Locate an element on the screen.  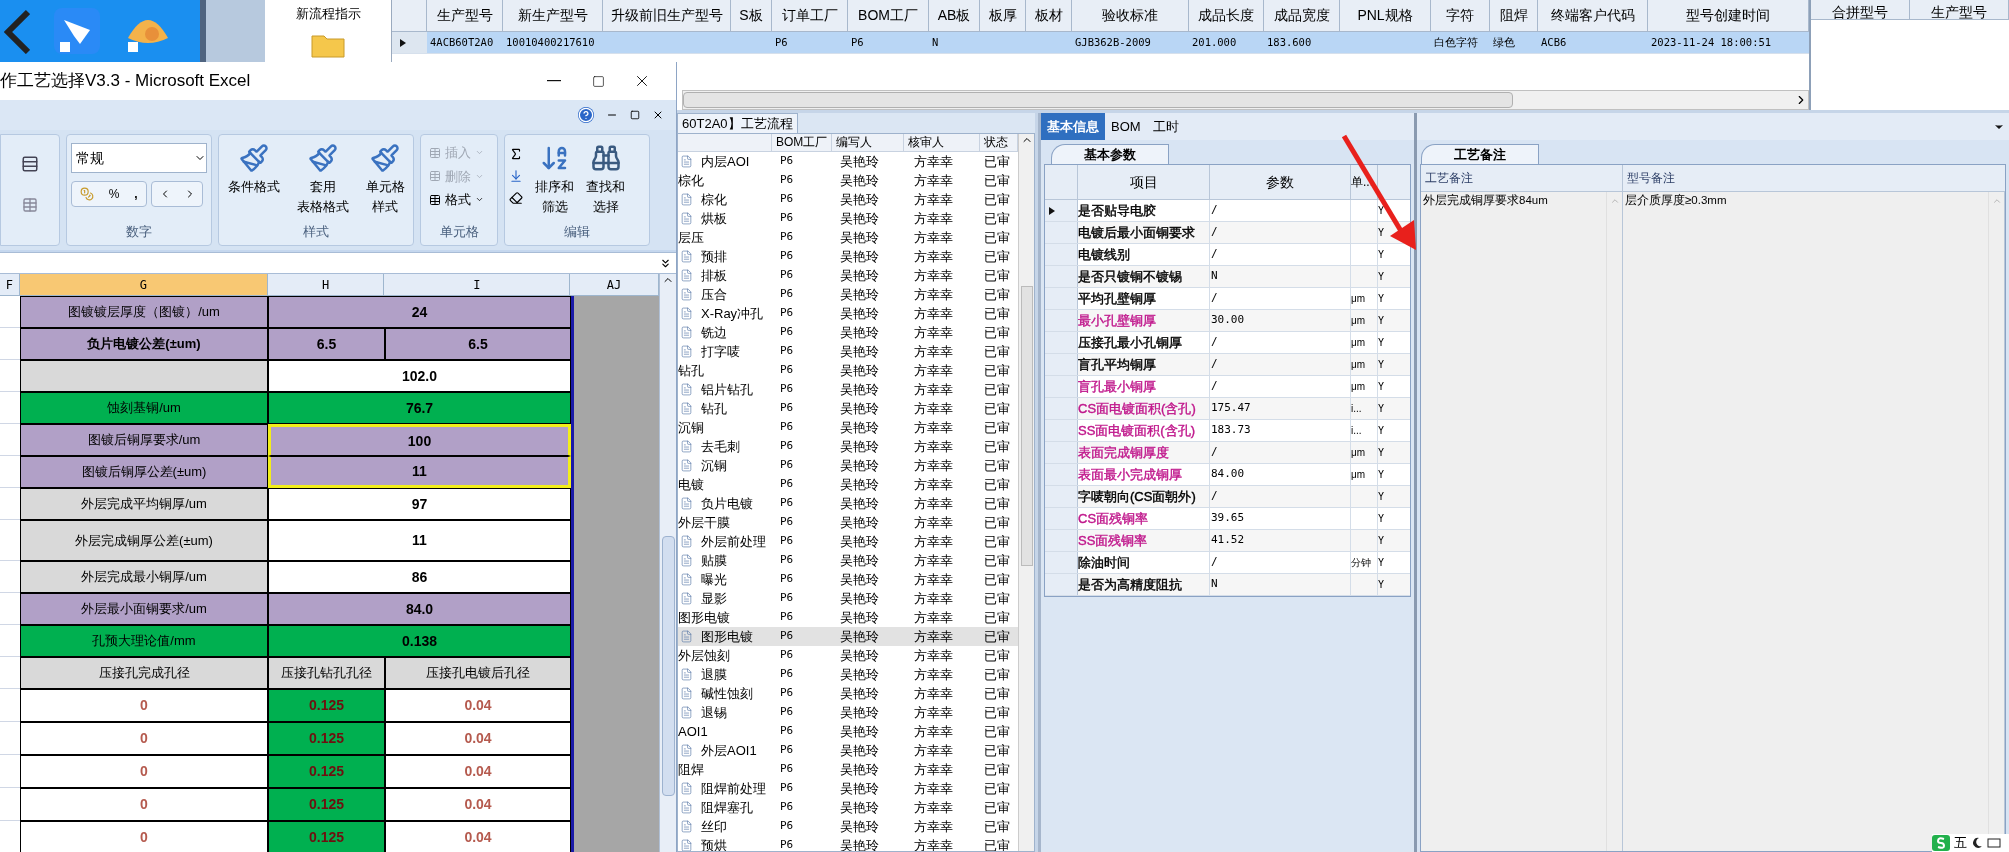
table-row: 是否为高精度阻抗 N Y is located at coordinates (1227, 585).